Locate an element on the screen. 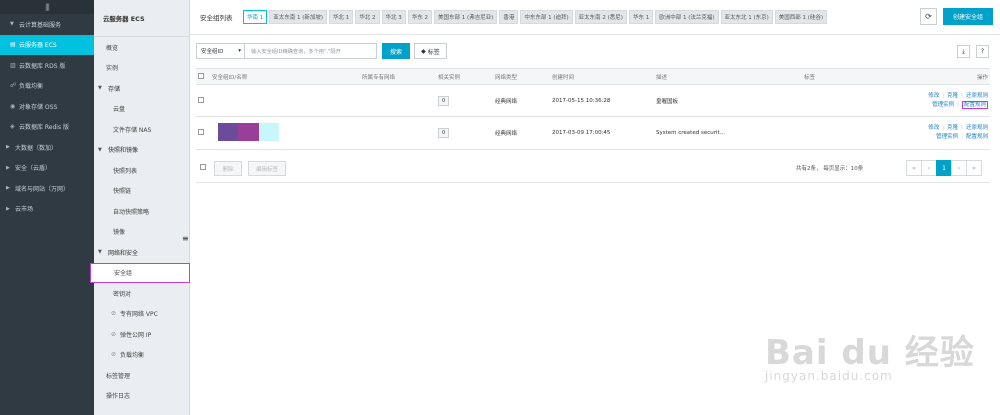  last-page-button: » is located at coordinates (974, 168).